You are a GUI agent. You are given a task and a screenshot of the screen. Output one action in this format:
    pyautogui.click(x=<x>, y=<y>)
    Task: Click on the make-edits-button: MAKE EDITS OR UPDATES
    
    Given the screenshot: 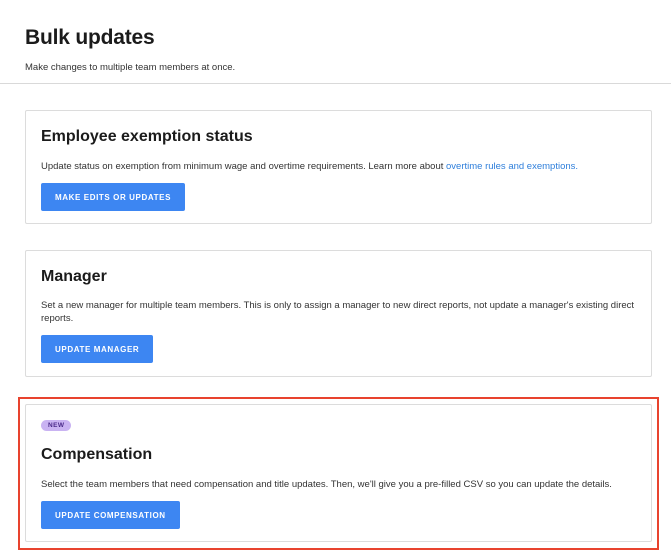 What is the action you would take?
    pyautogui.click(x=113, y=197)
    